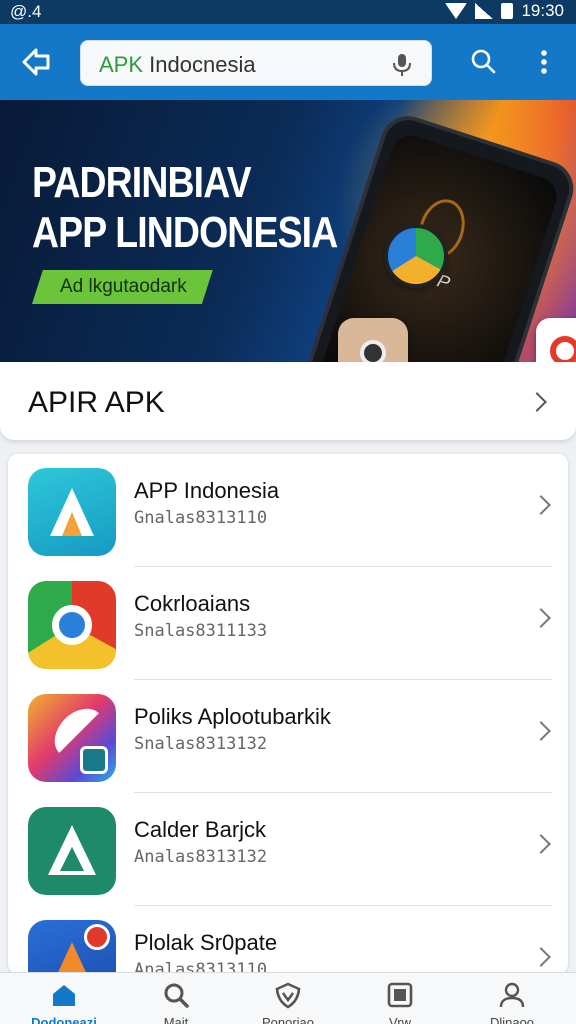 This screenshot has width=576, height=1024. What do you see at coordinates (142, 182) in the screenshot?
I see `banner-title-line1: PADRINBIAV` at bounding box center [142, 182].